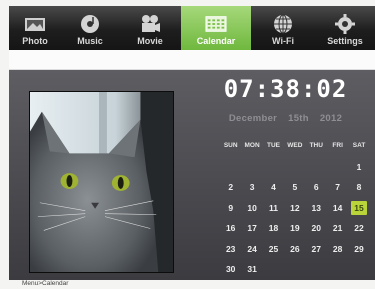  Describe the element at coordinates (358, 167) in the screenshot. I see `day-cell: 1` at that location.